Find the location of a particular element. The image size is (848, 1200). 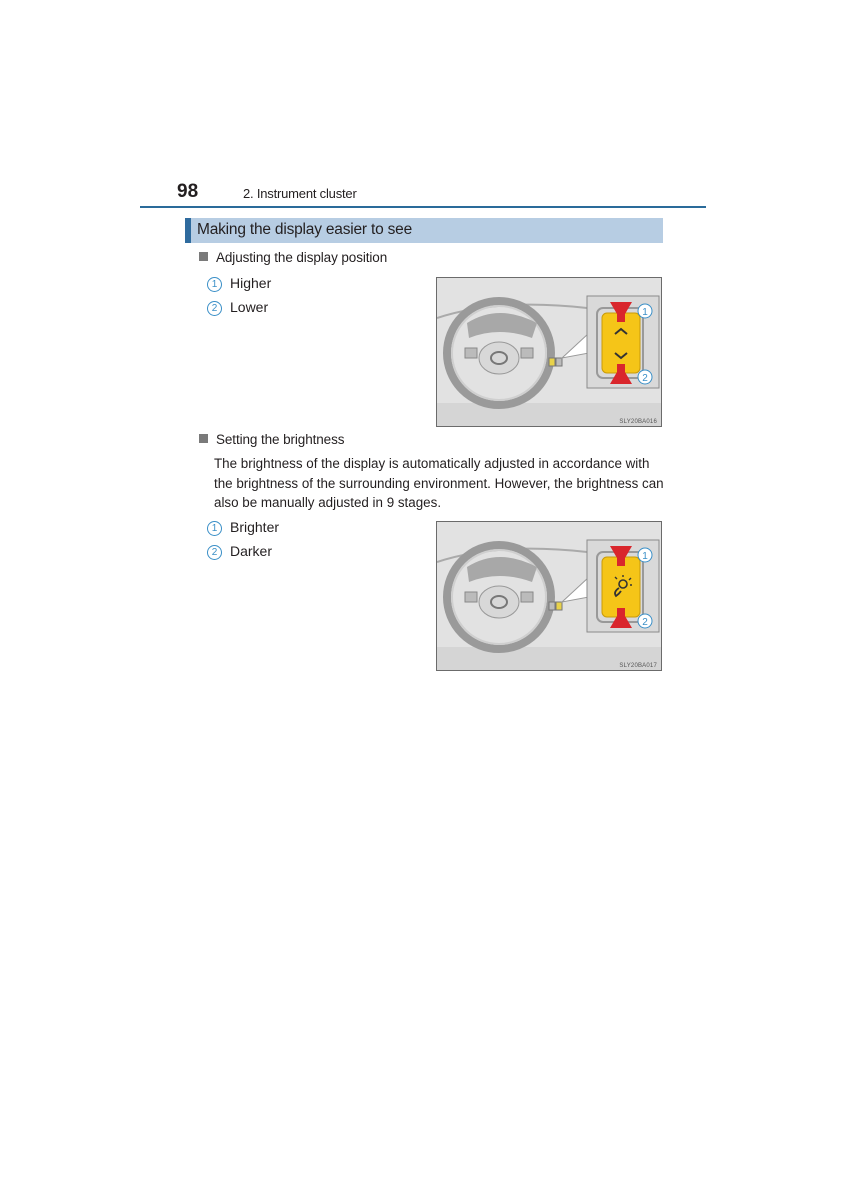

chapter-title: 2. Instrument cluster is located at coordinates (300, 193).